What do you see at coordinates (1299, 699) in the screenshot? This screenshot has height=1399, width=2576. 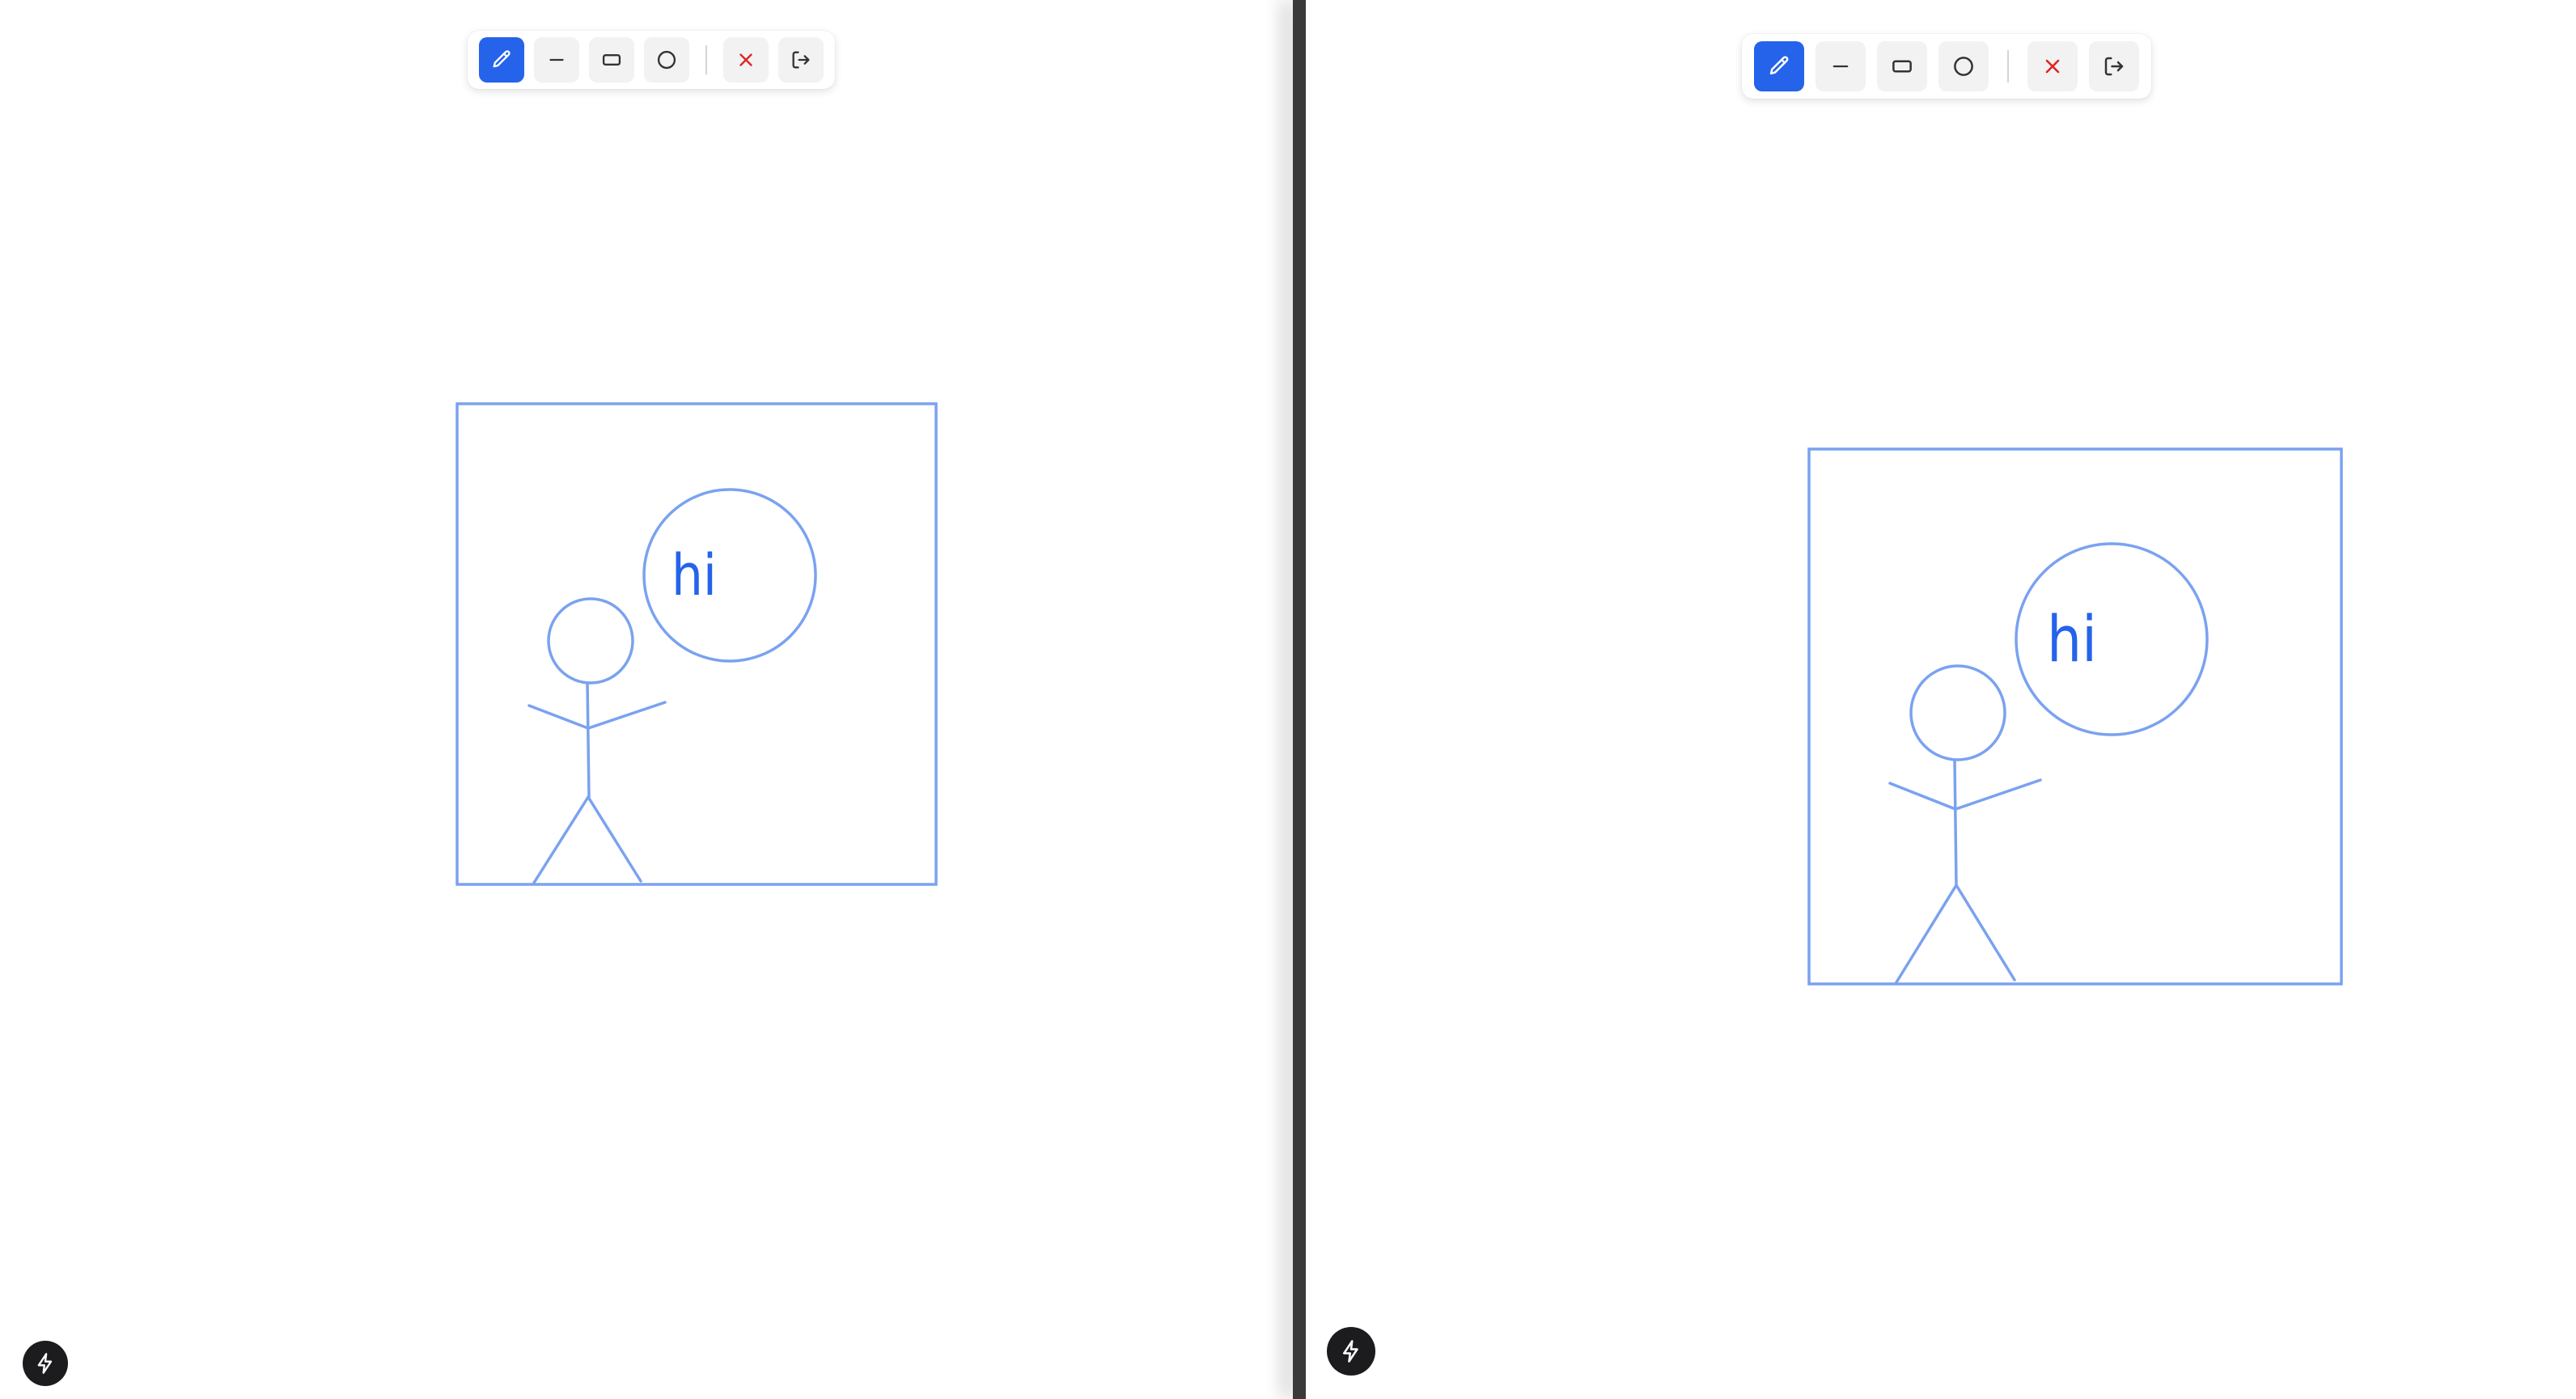 I see `window-divider` at bounding box center [1299, 699].